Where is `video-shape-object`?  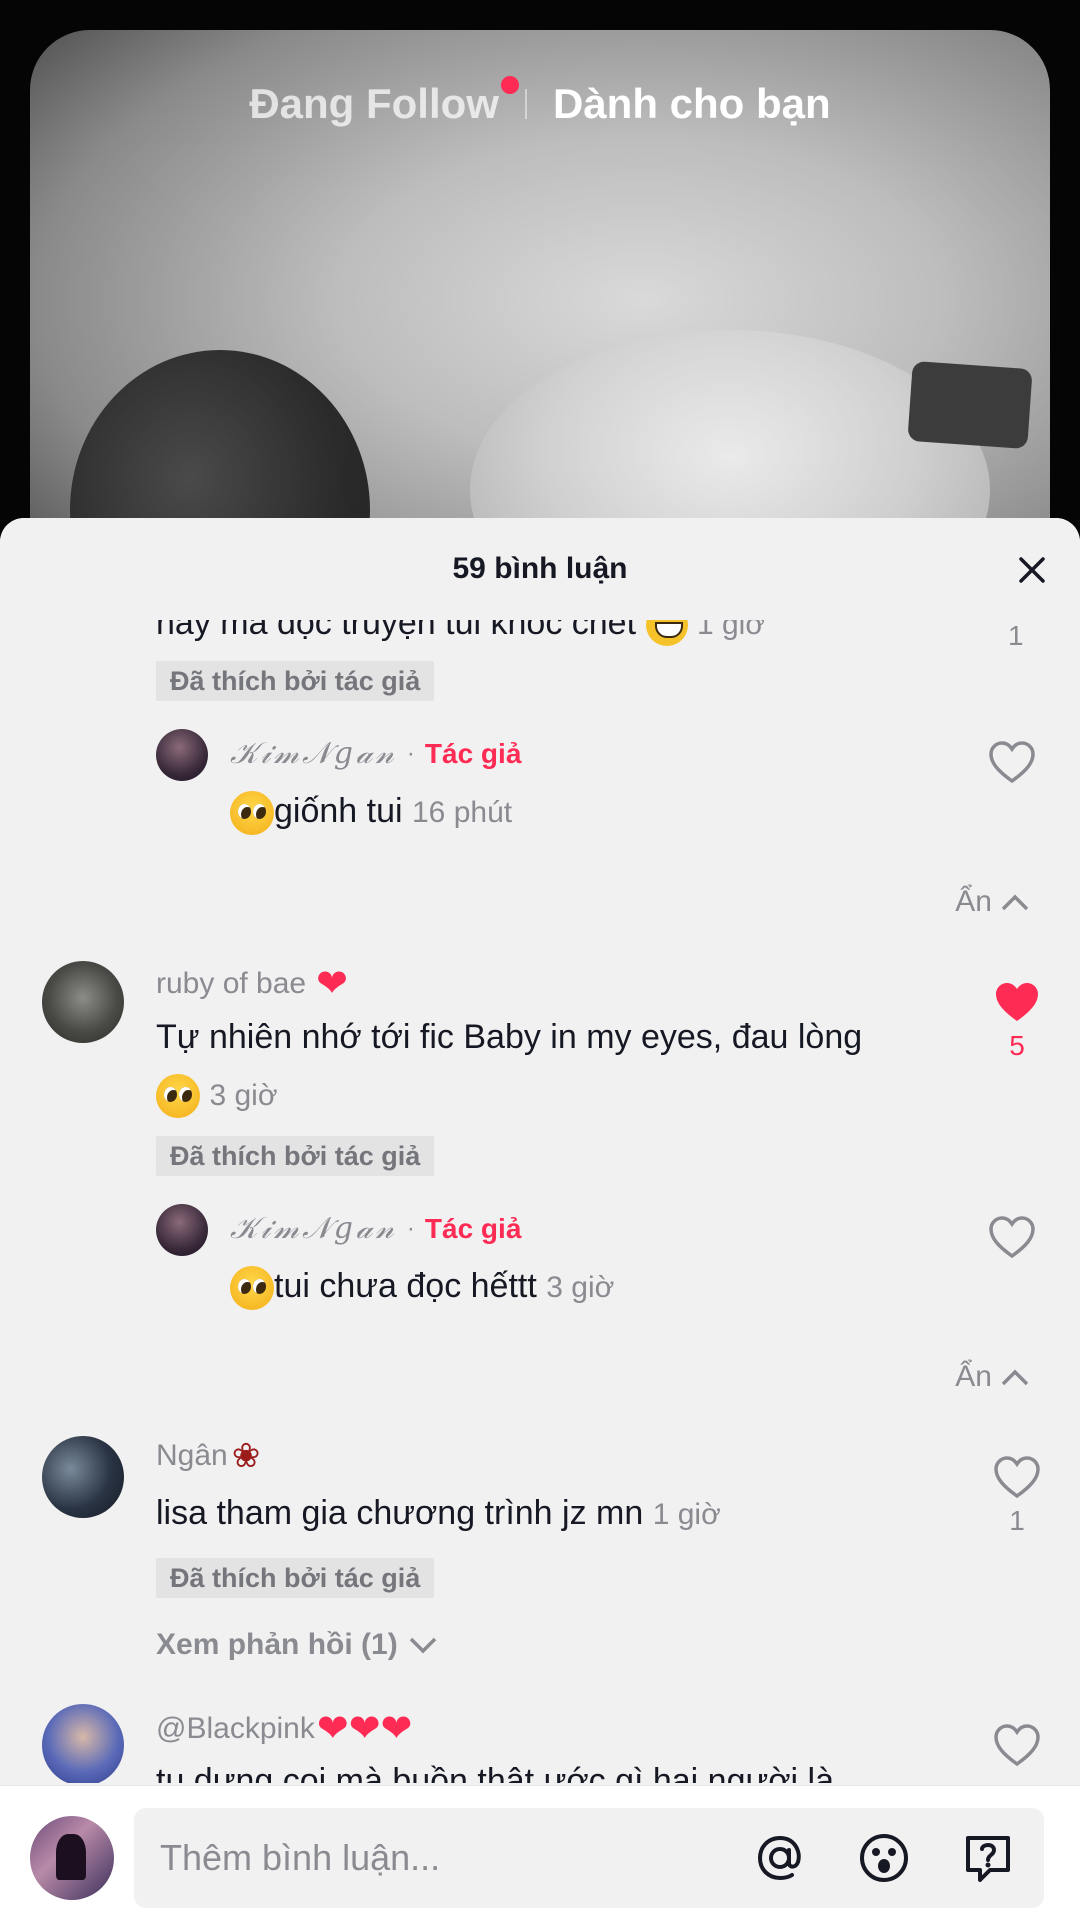 video-shape-object is located at coordinates (970, 405).